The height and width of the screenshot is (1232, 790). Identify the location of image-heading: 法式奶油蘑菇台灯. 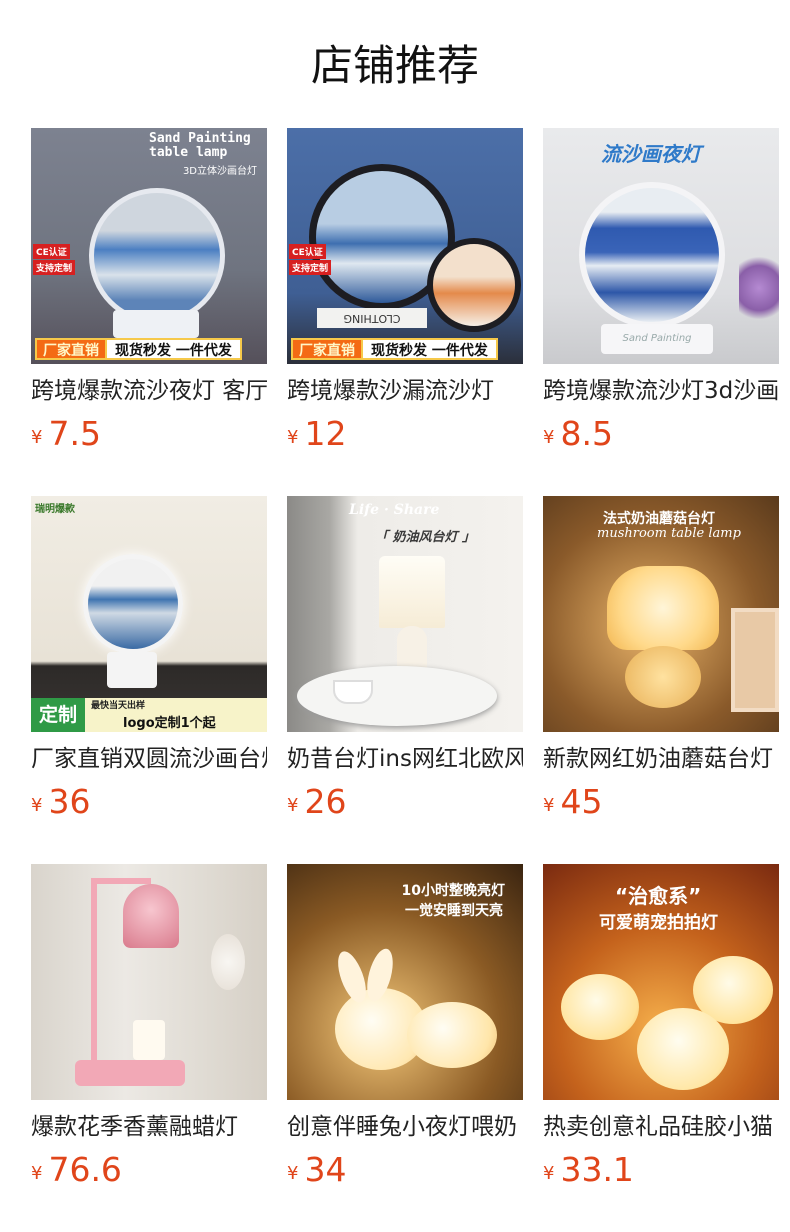
(659, 519).